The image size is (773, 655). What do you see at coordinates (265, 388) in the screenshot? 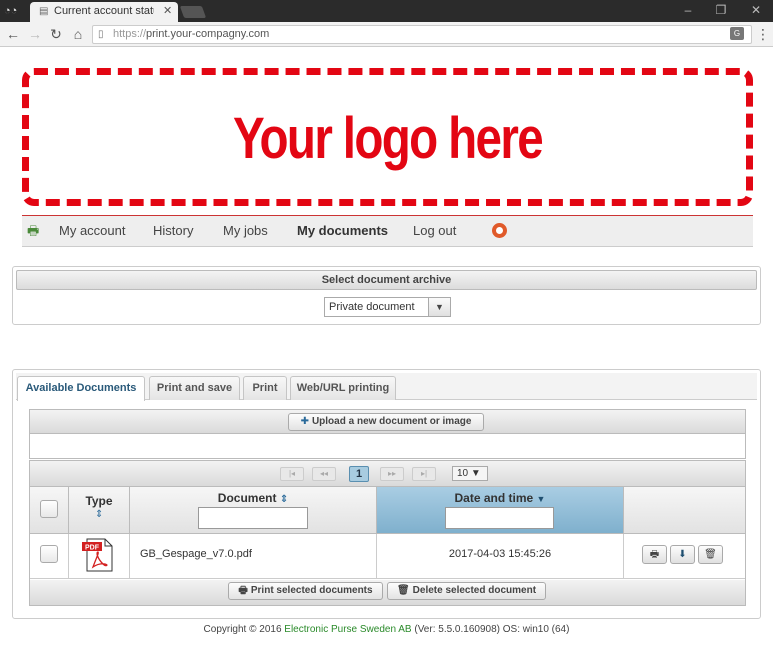
I see `tab-print: Print` at bounding box center [265, 388].